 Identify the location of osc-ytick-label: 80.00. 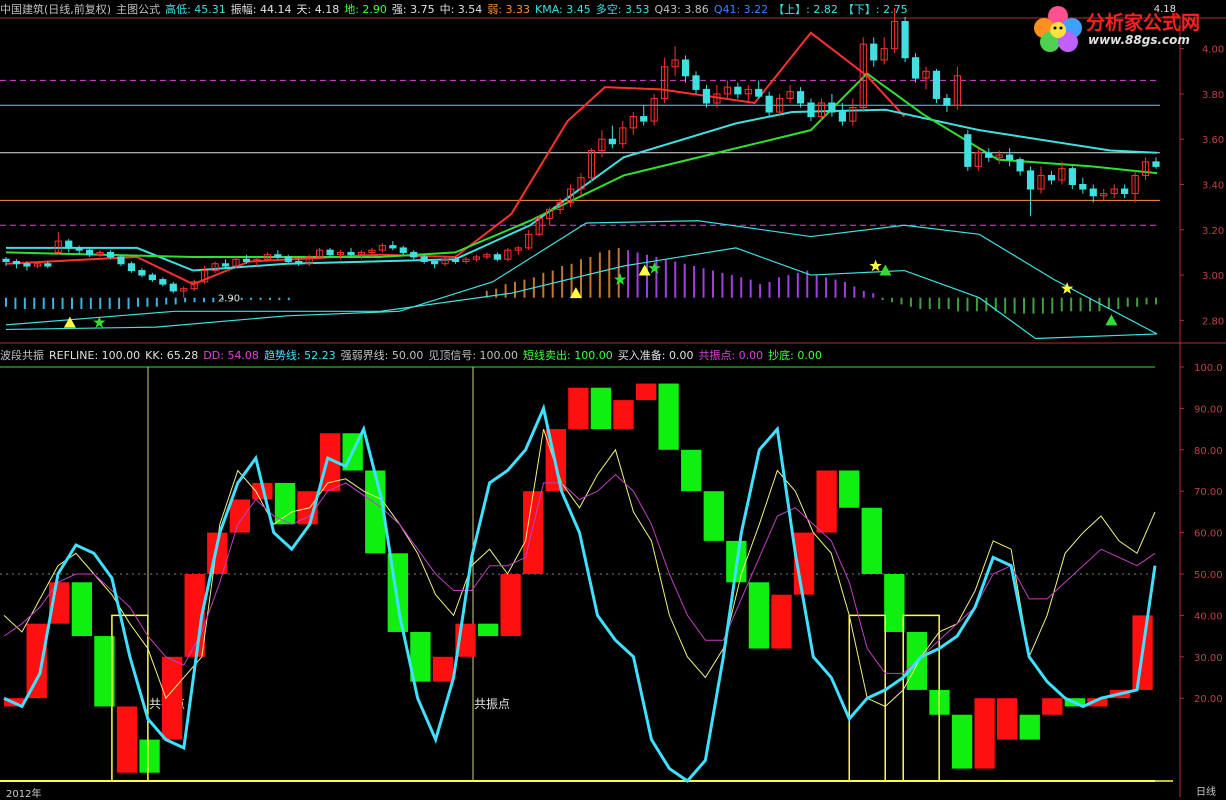
(1208, 451).